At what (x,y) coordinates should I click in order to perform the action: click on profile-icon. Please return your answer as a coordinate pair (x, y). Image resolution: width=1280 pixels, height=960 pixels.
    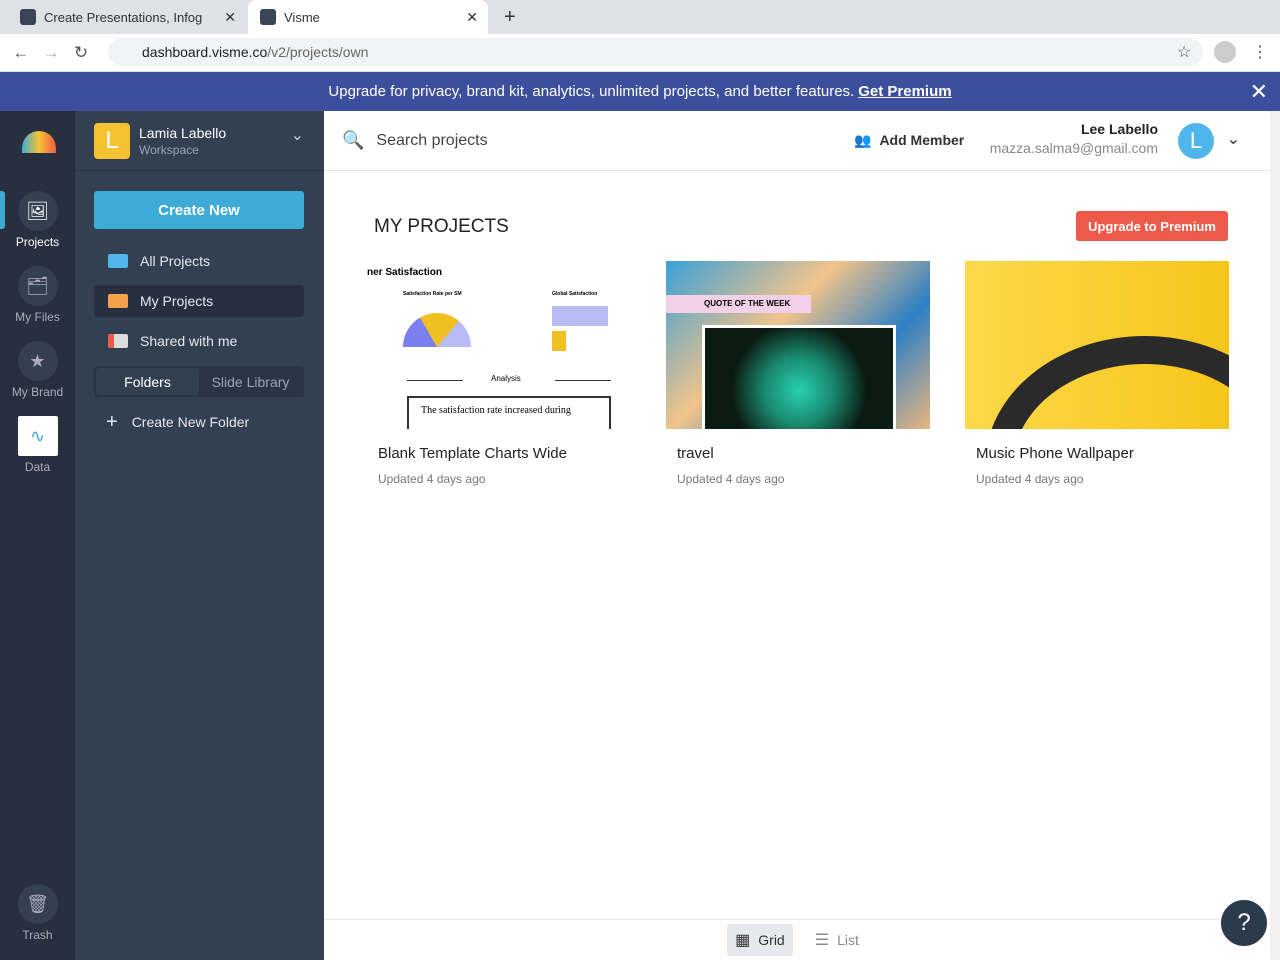
    Looking at the image, I should click on (1225, 52).